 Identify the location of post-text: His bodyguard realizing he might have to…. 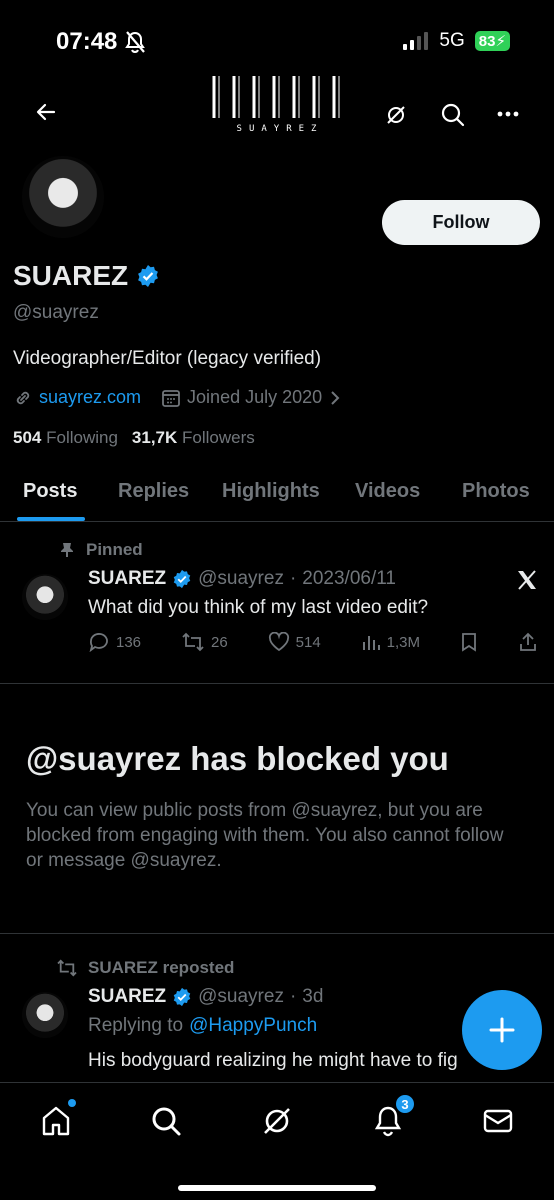
(273, 1060).